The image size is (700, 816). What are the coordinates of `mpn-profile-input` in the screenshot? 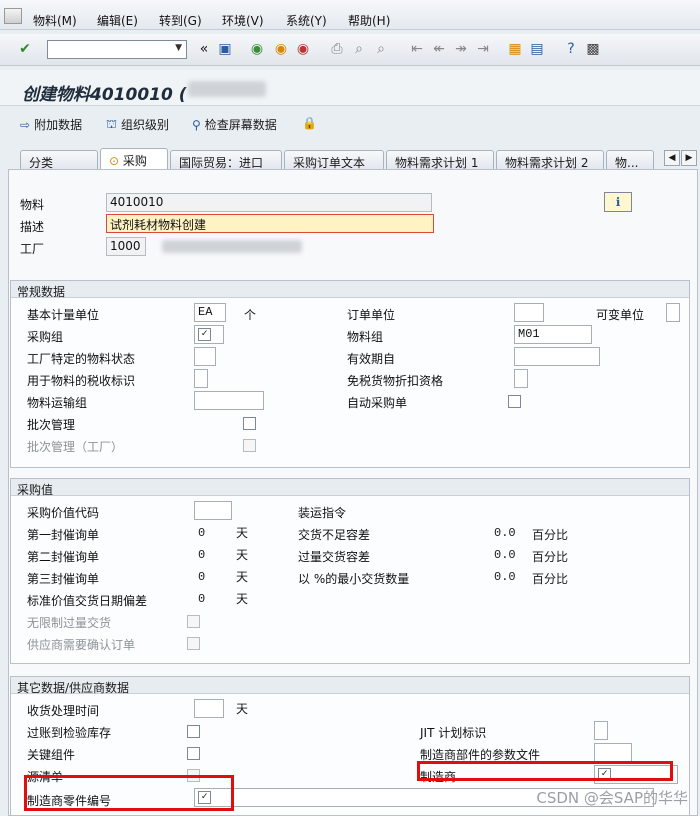 It's located at (613, 752).